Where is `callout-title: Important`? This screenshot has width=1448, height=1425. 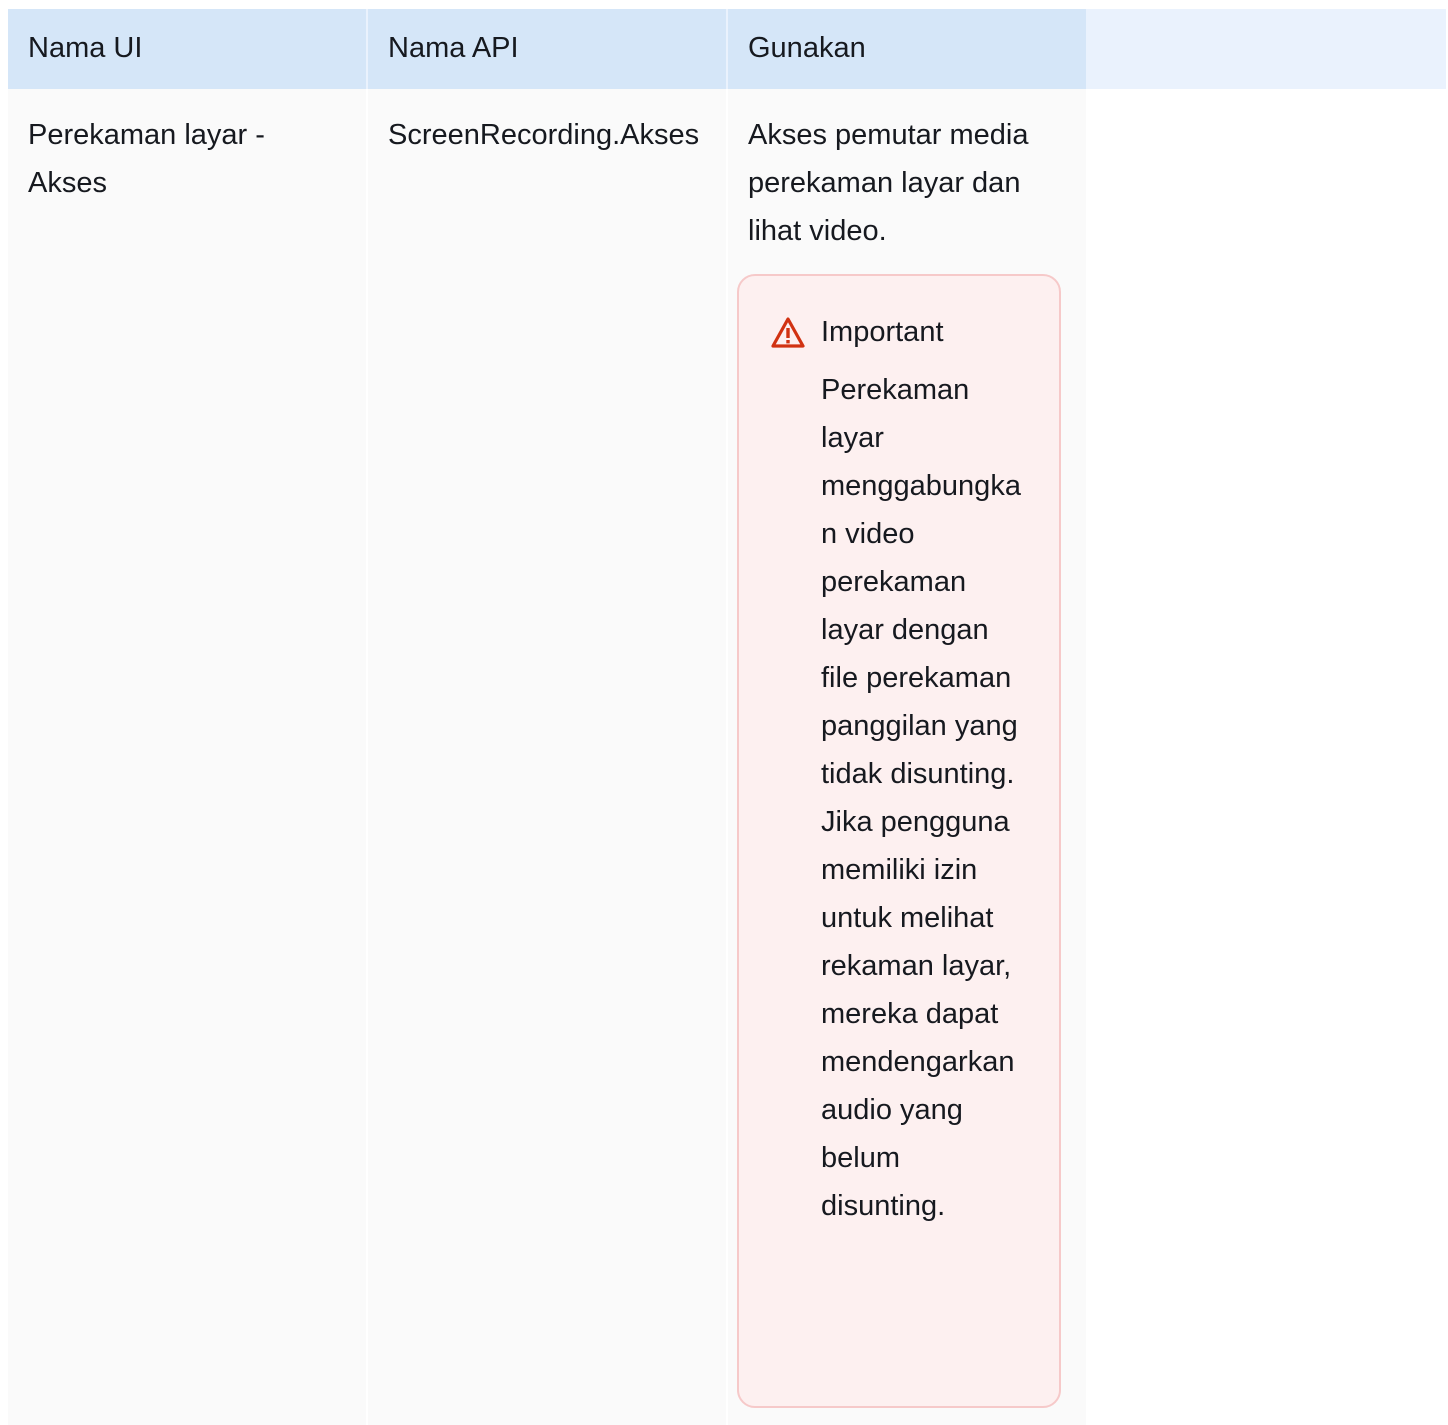
callout-title: Important is located at coordinates (882, 332).